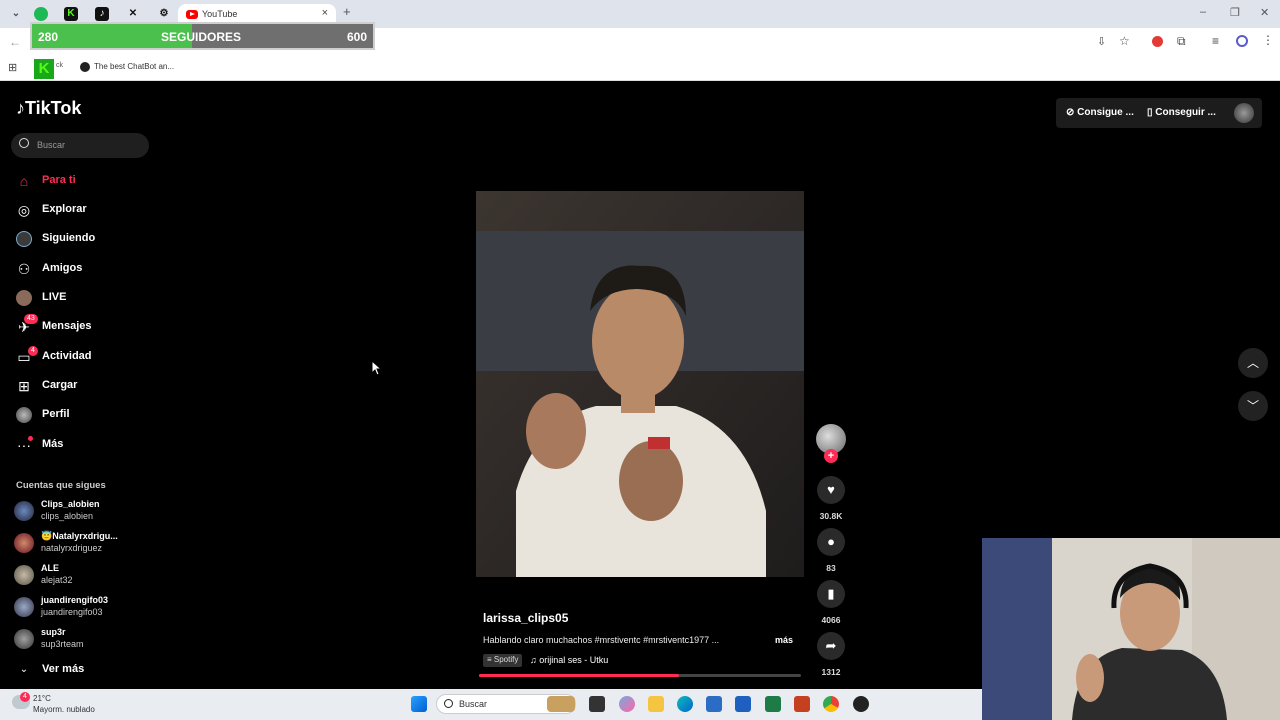 The height and width of the screenshot is (720, 1280). I want to click on tiktok-note-icon: ♪, so click(20, 108).